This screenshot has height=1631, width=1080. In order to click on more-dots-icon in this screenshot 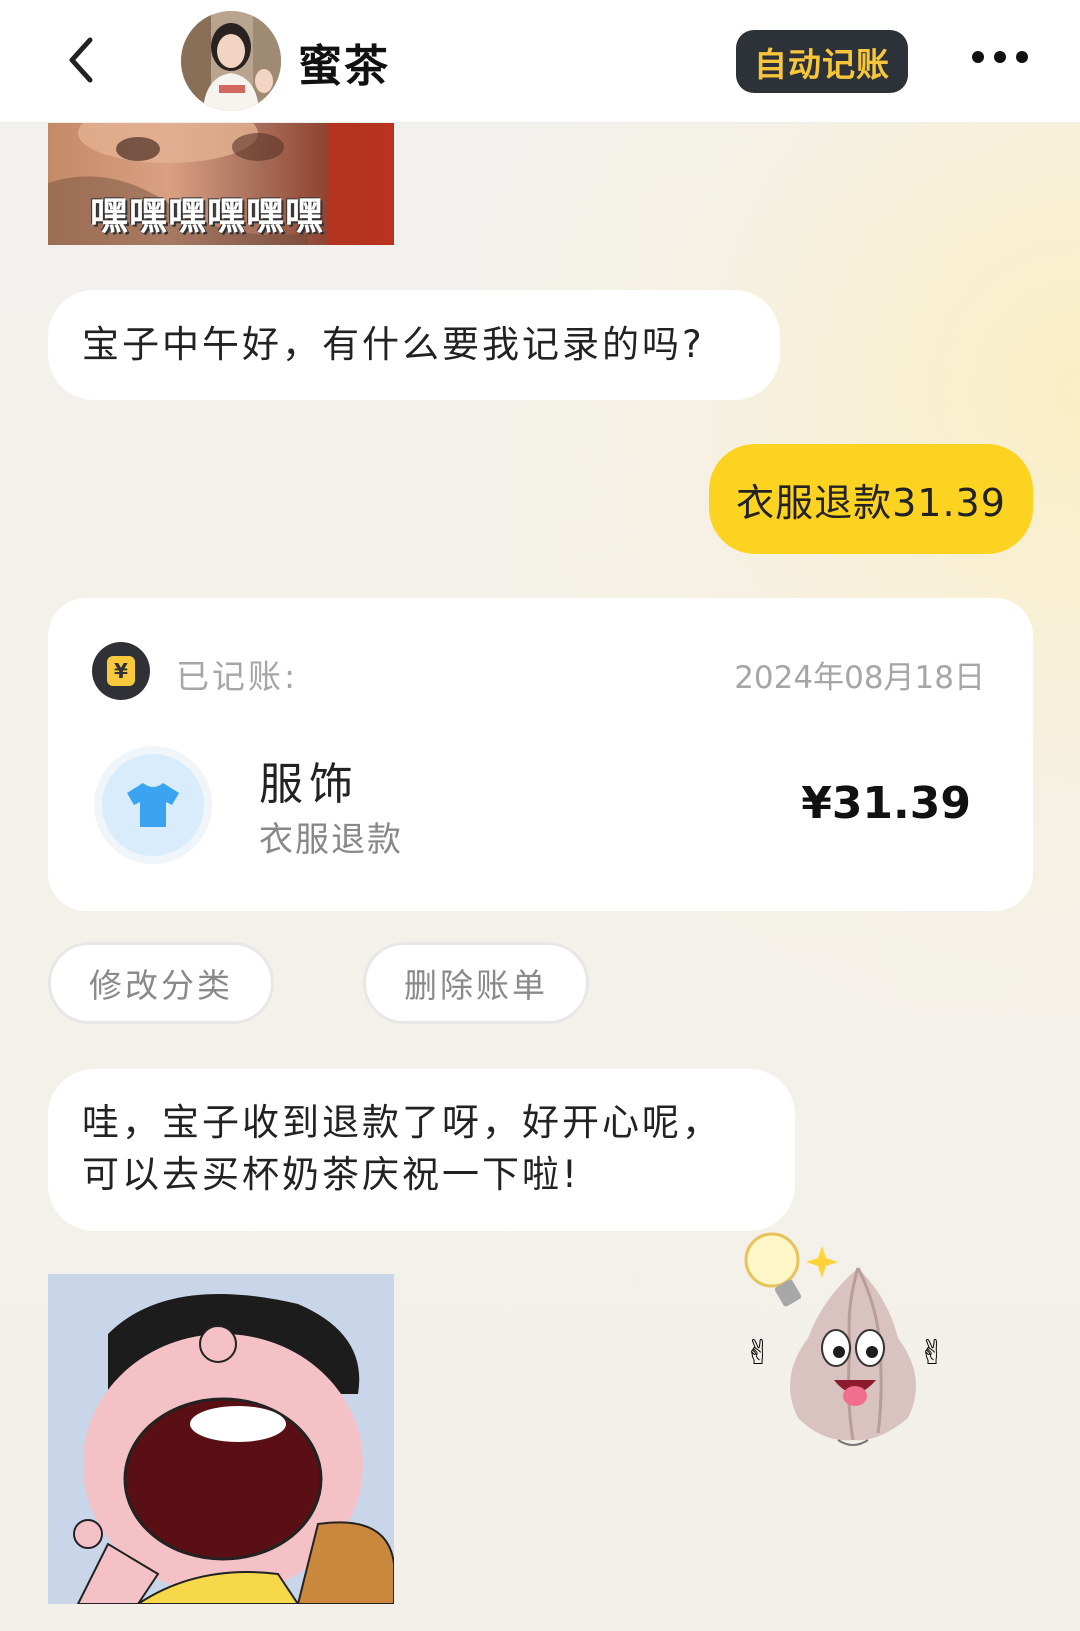, I will do `click(978, 57)`.